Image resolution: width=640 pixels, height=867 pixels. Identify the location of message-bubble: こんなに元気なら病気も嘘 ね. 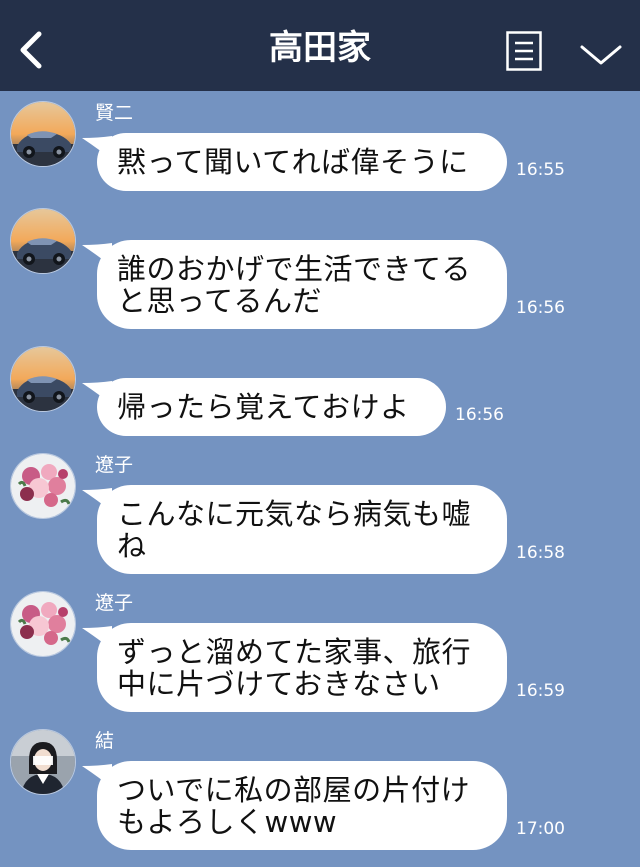
(302, 529).